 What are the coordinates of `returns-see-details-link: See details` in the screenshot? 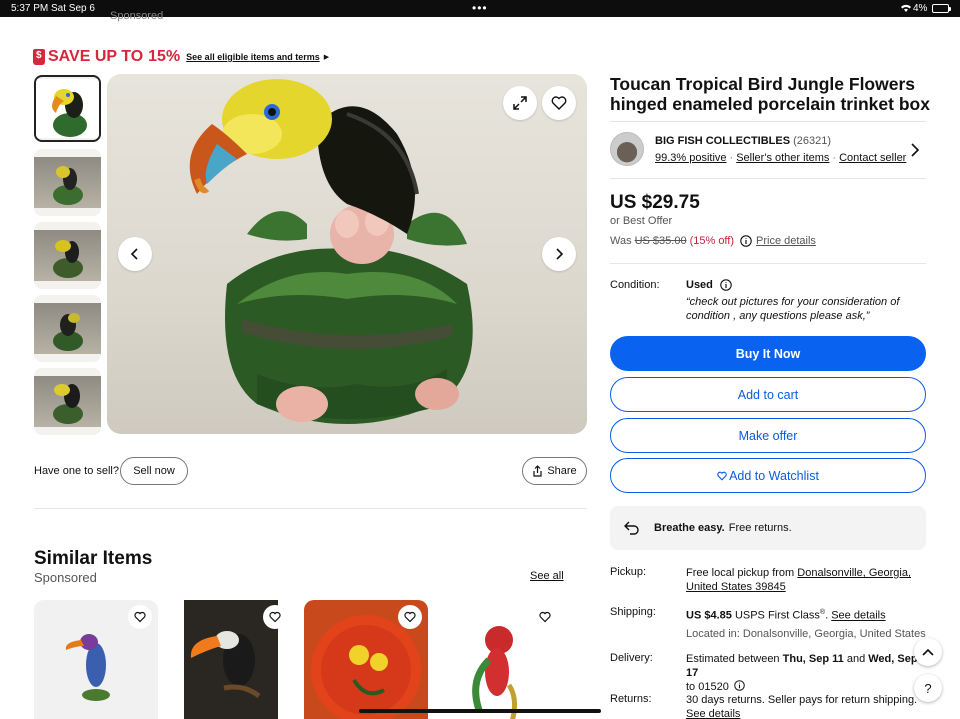 It's located at (713, 713).